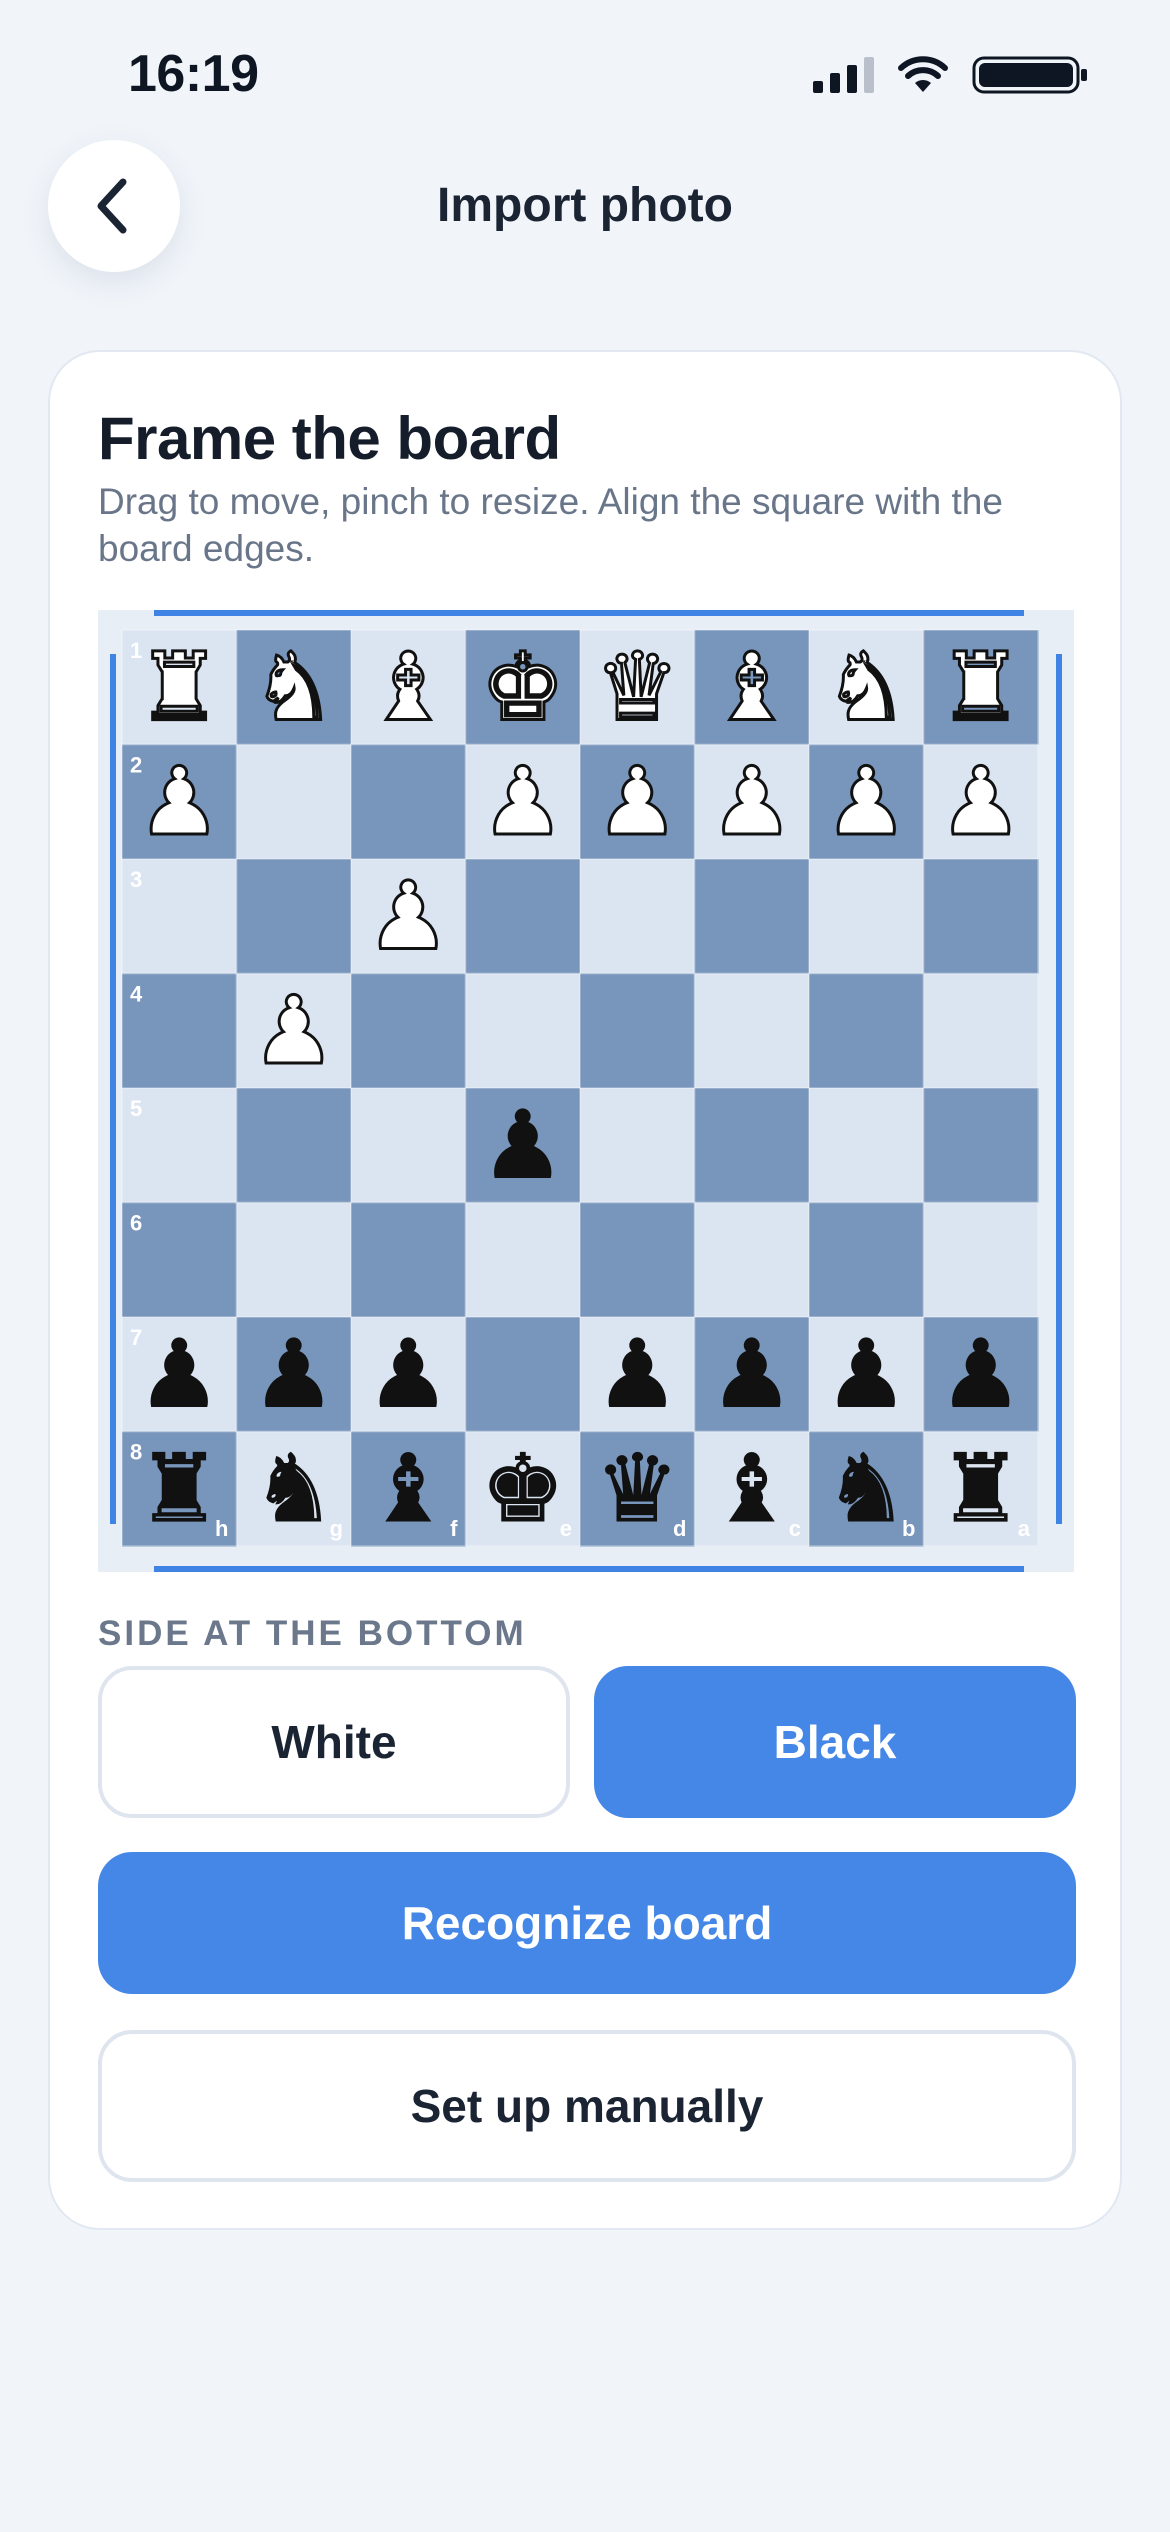 Image resolution: width=1170 pixels, height=2532 pixels. What do you see at coordinates (136, 1452) in the screenshot?
I see `rank-label: 8` at bounding box center [136, 1452].